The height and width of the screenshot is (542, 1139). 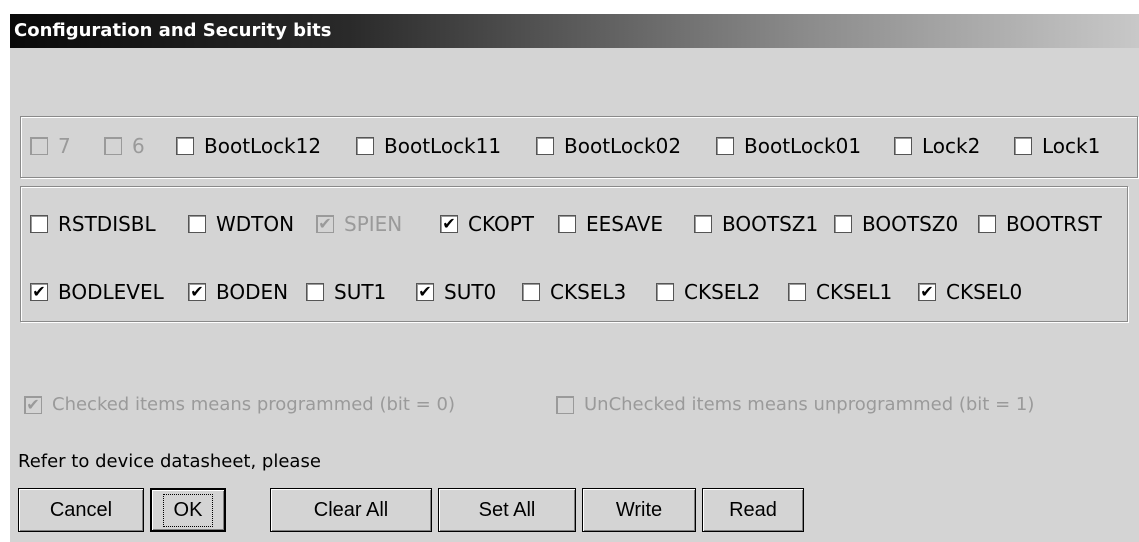 I want to click on checkbox-bootsz0: BOOTSZ0, so click(x=896, y=224).